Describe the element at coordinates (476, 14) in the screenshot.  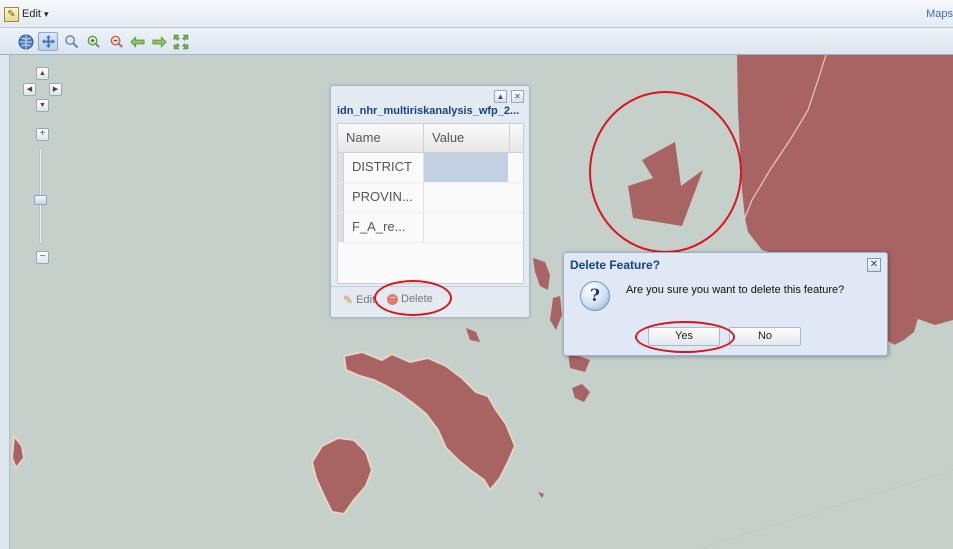
I see `top-bar: ✎ Edit ▾ Maps` at that location.